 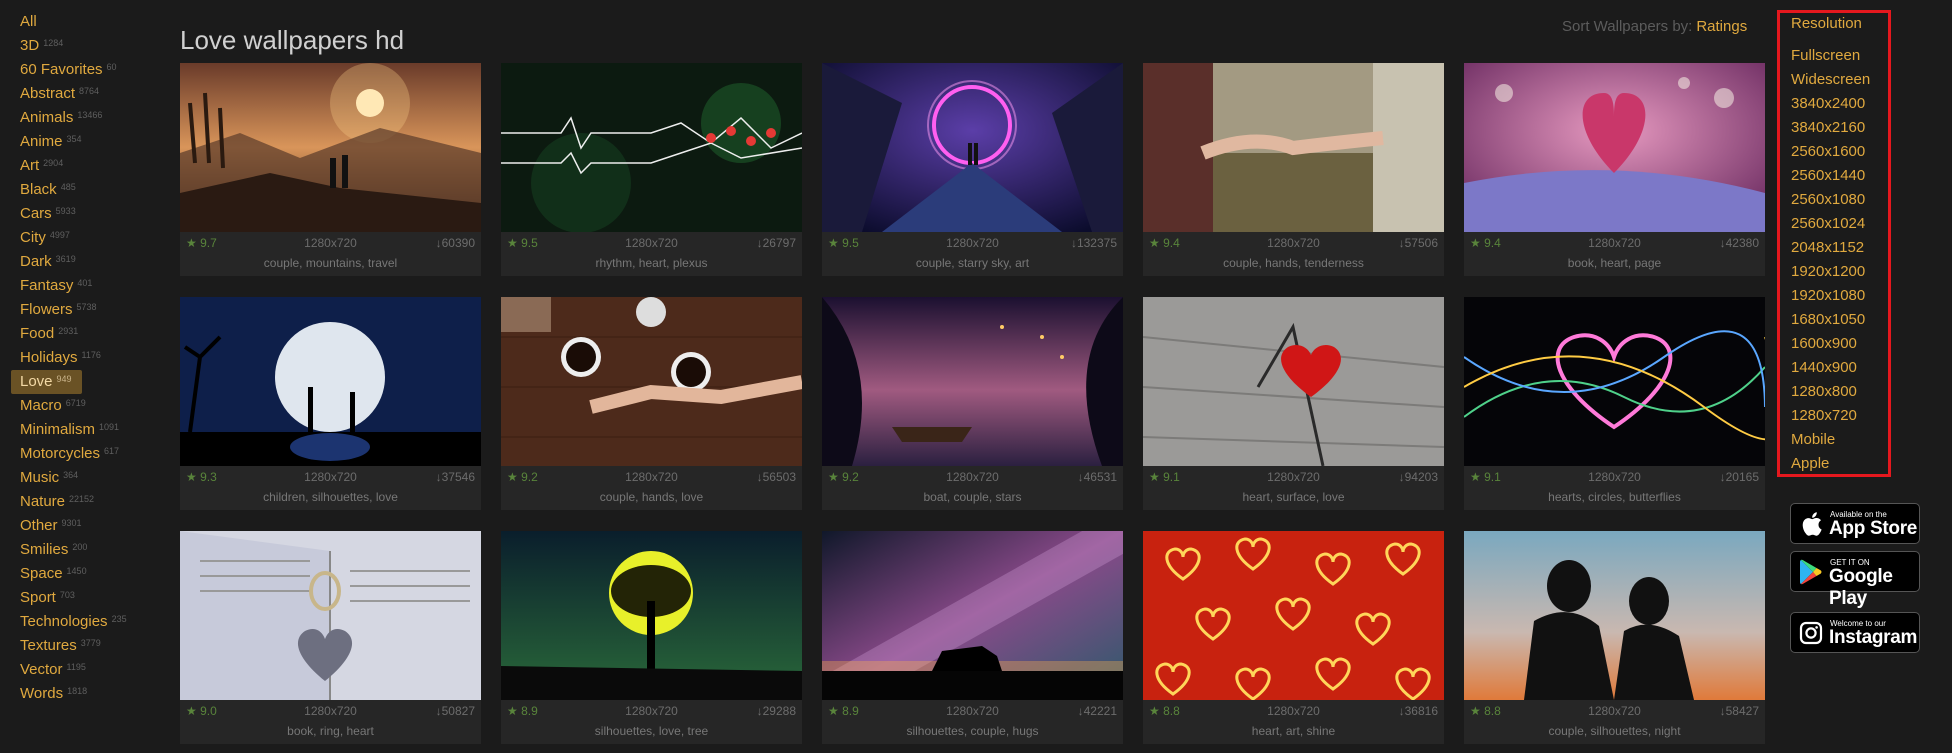 What do you see at coordinates (1293, 263) in the screenshot?
I see `wallpaper-tags: couple, hands, tenderness` at bounding box center [1293, 263].